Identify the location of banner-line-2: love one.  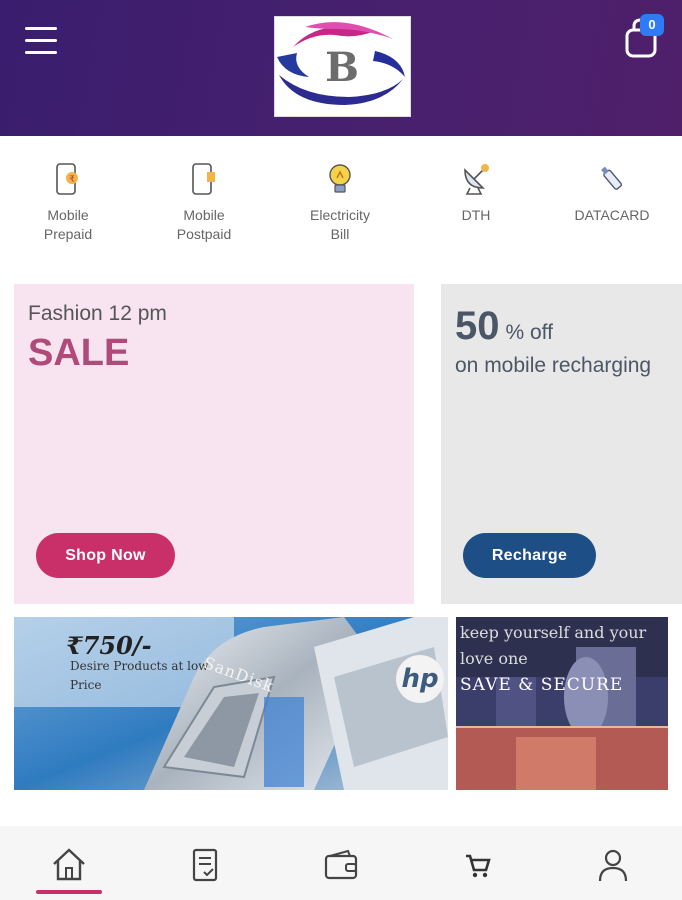
(494, 658).